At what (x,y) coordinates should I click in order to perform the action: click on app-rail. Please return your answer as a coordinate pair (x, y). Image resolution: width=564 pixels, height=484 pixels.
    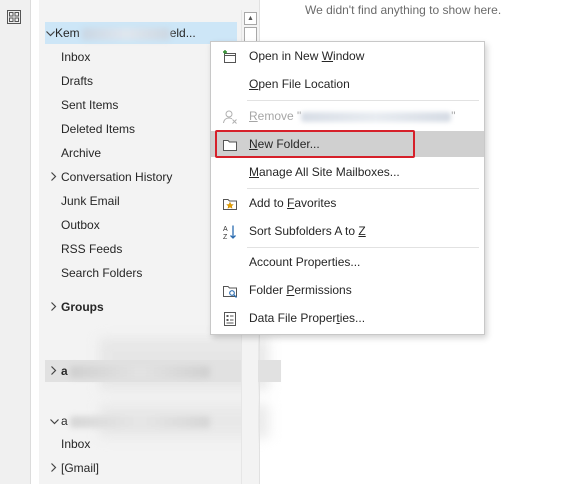
    Looking at the image, I should click on (15, 242).